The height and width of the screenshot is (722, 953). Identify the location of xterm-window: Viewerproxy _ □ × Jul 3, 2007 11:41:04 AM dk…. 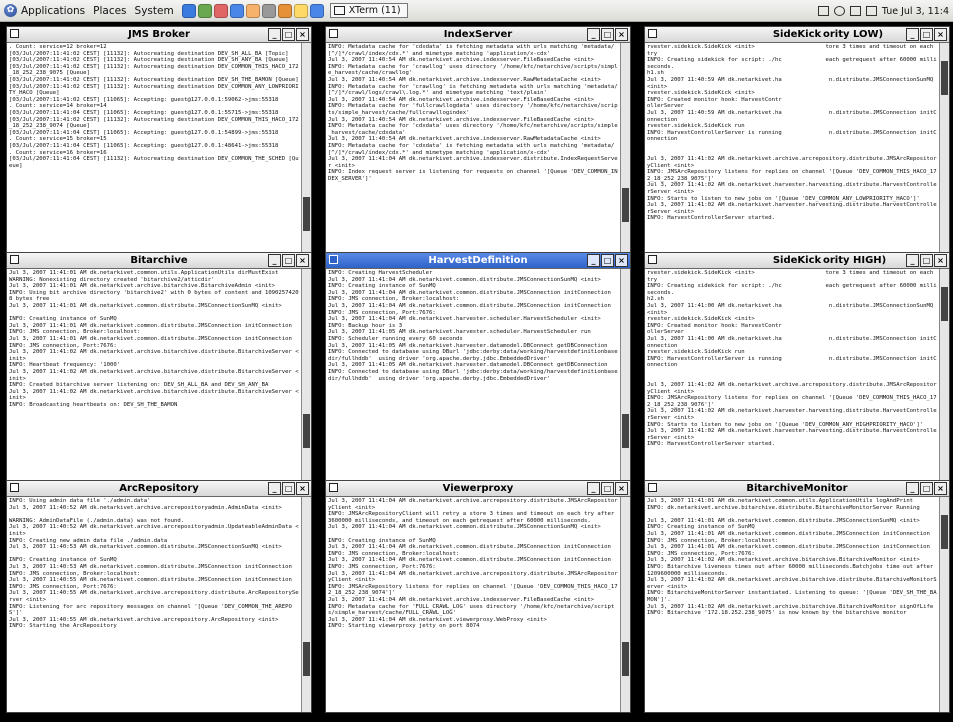
(478, 596).